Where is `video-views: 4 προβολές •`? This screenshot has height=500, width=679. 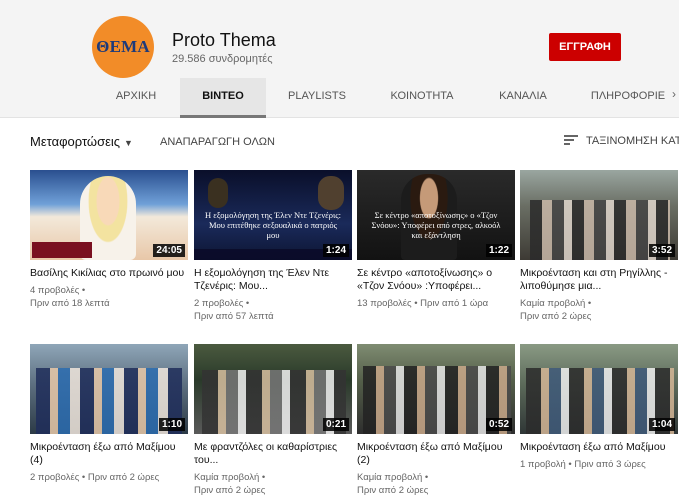 video-views: 4 προβολές • is located at coordinates (58, 290).